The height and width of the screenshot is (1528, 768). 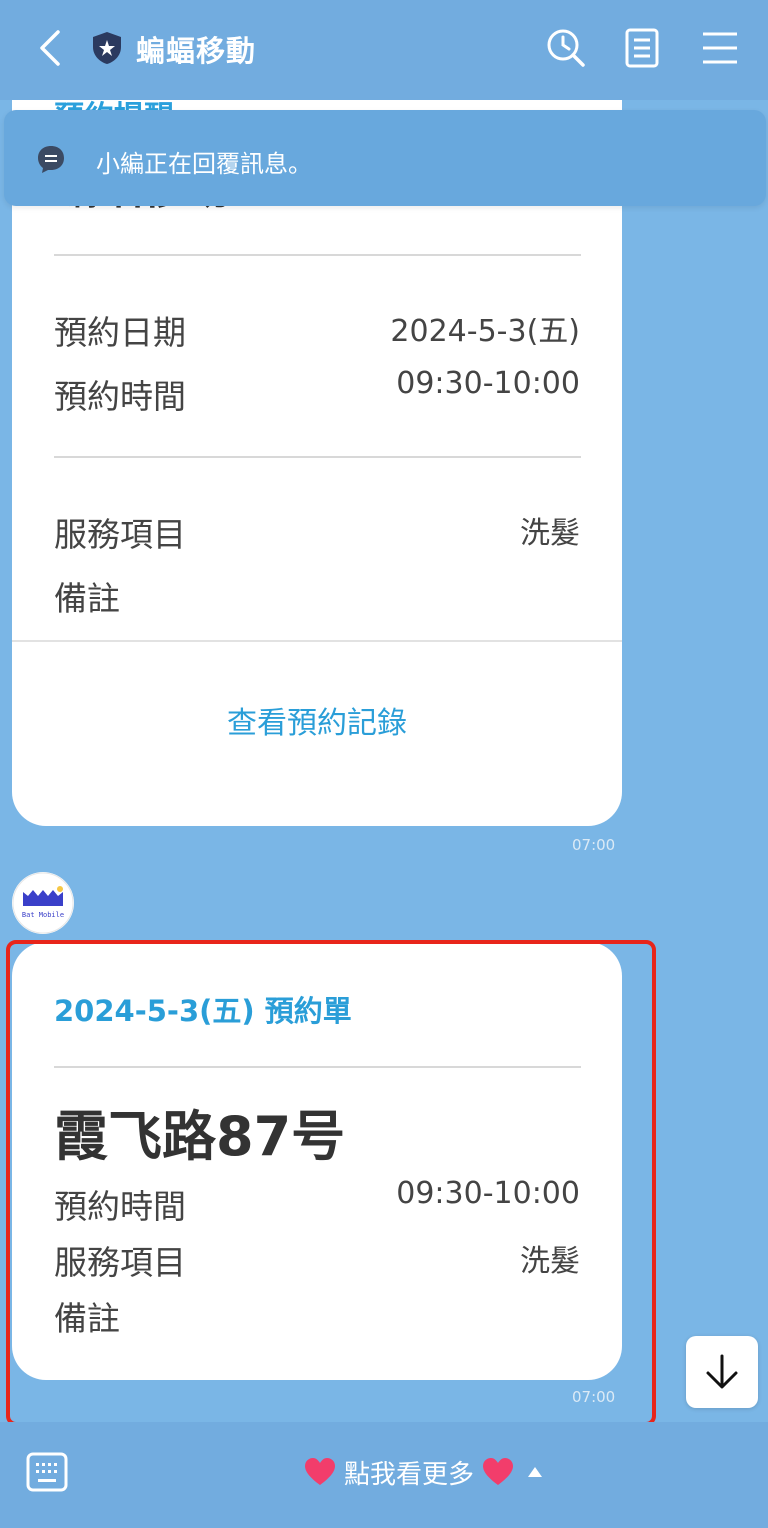 What do you see at coordinates (720, 48) in the screenshot?
I see `menu-icon` at bounding box center [720, 48].